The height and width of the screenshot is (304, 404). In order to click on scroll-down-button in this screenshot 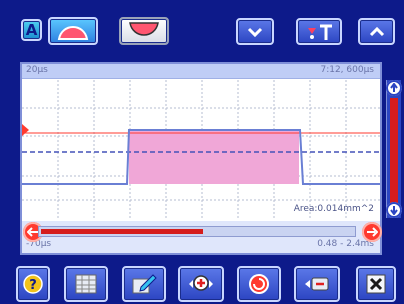, I will do `click(255, 31)`.